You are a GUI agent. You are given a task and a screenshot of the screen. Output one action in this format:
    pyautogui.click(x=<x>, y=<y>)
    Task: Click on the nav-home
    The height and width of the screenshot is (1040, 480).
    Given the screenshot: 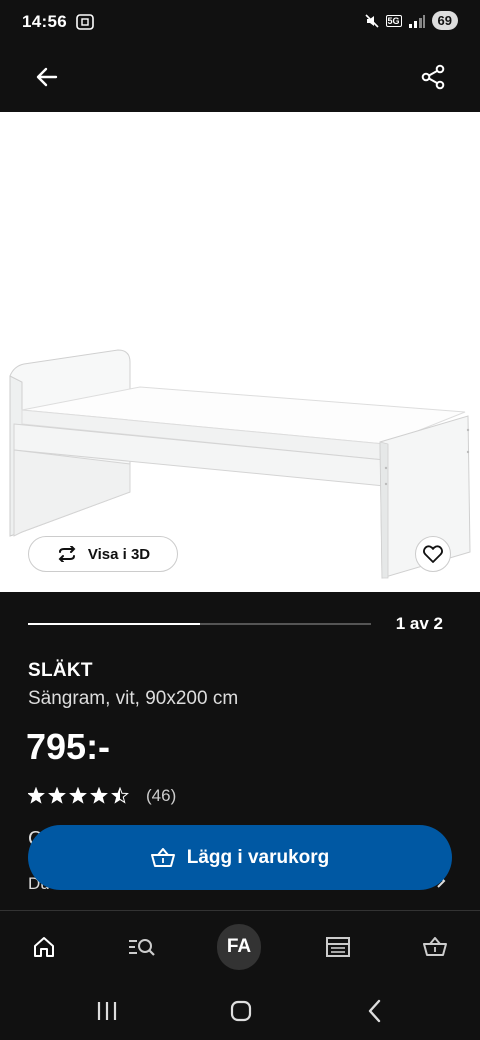 What is the action you would take?
    pyautogui.click(x=44, y=947)
    